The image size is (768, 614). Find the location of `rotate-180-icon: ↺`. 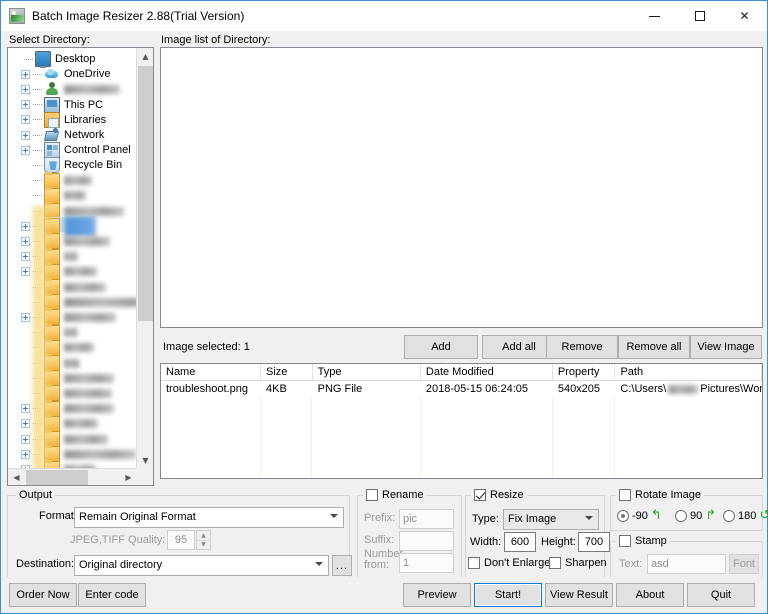

rotate-180-icon: ↺ is located at coordinates (763, 515).